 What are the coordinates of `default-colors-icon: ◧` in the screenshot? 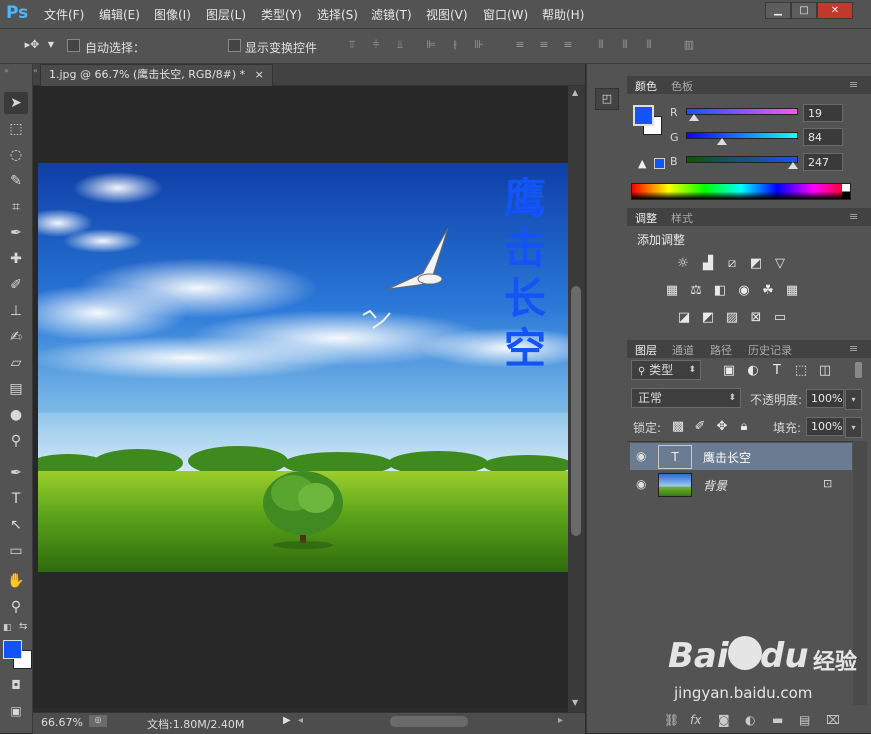 It's located at (7, 628).